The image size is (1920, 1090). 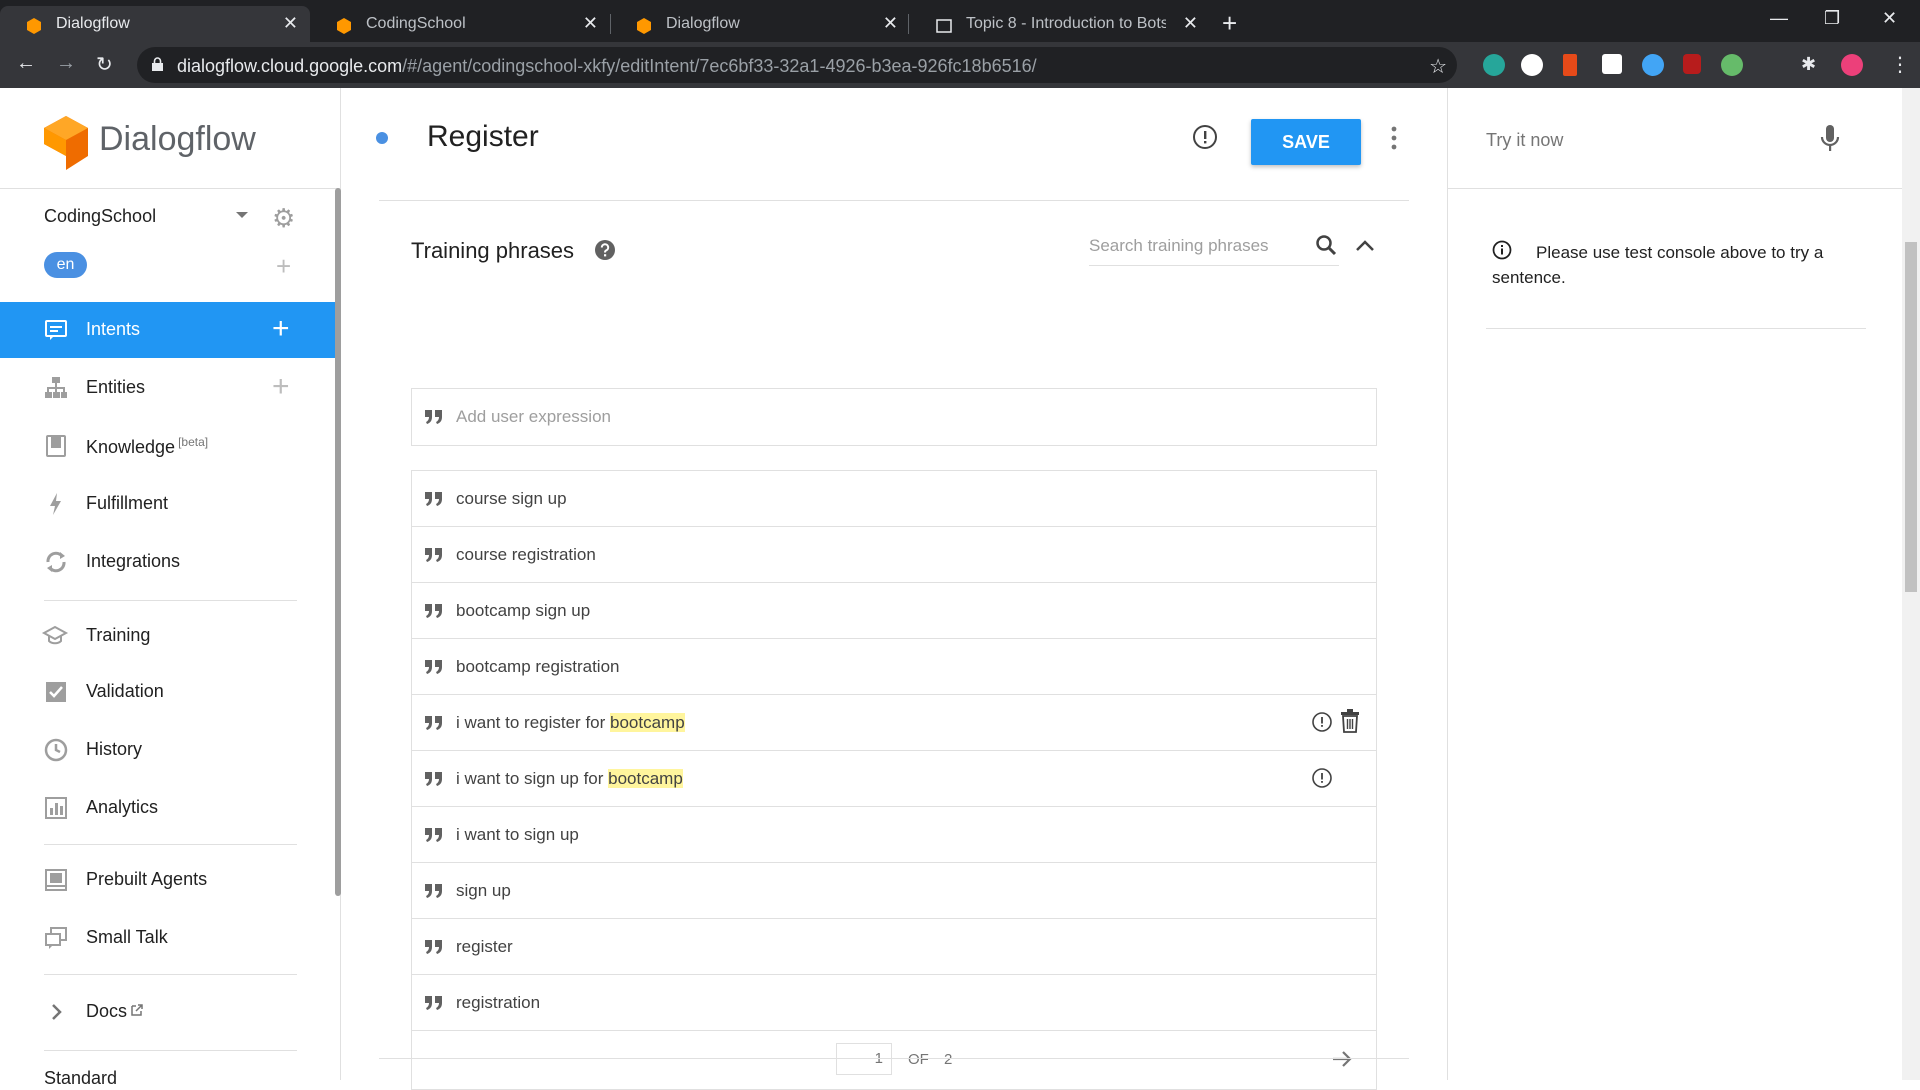 I want to click on sidebar-item-intents: Intents +, so click(x=167, y=330).